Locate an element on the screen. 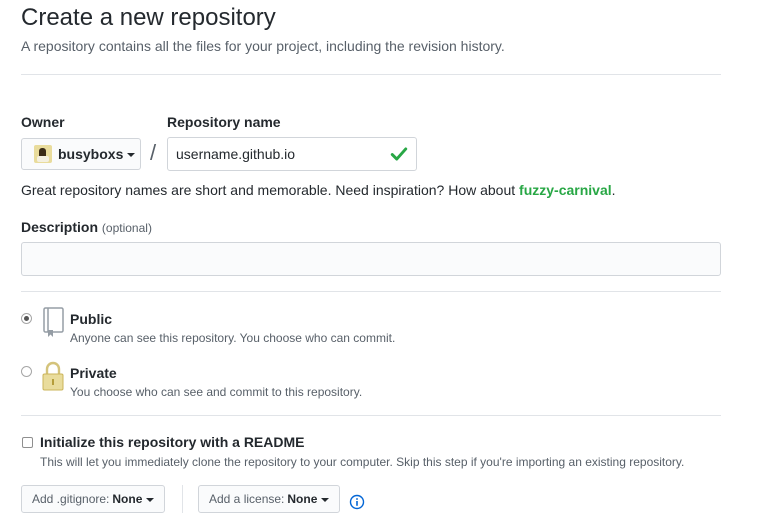 The height and width of the screenshot is (524, 757). avatar is located at coordinates (43, 154).